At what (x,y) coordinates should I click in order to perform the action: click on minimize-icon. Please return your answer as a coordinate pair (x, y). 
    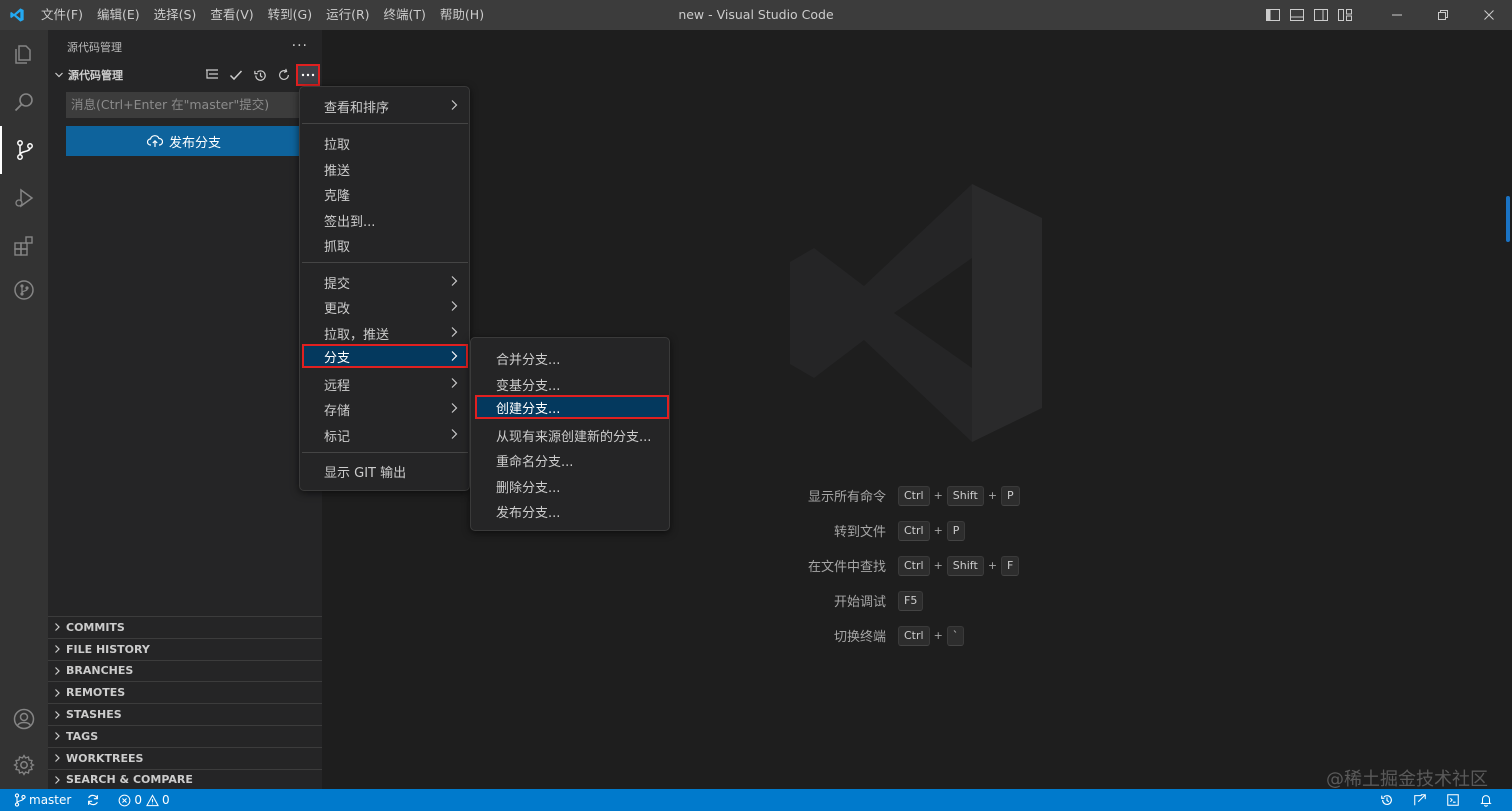
    Looking at the image, I should click on (1397, 15).